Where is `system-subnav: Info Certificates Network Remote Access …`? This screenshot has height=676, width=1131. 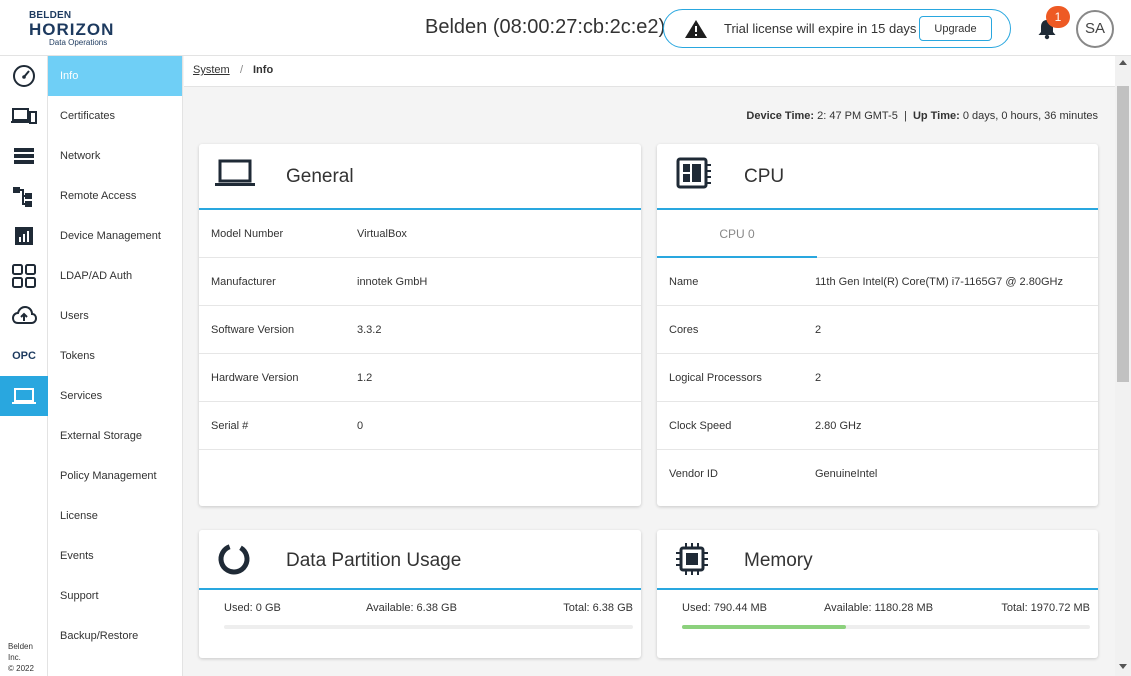 system-subnav: Info Certificates Network Remote Access … is located at coordinates (115, 366).